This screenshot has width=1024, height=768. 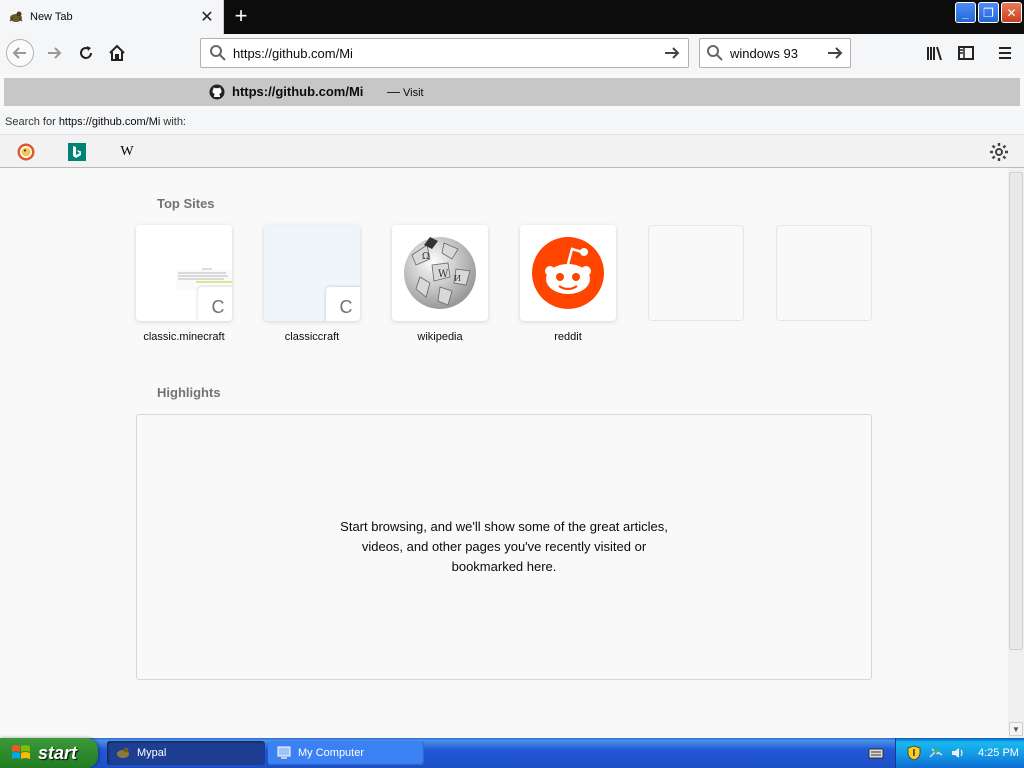 What do you see at coordinates (512, 122) in the screenshot?
I see `search-with-row: Search for https://github.com/Mi with:` at bounding box center [512, 122].